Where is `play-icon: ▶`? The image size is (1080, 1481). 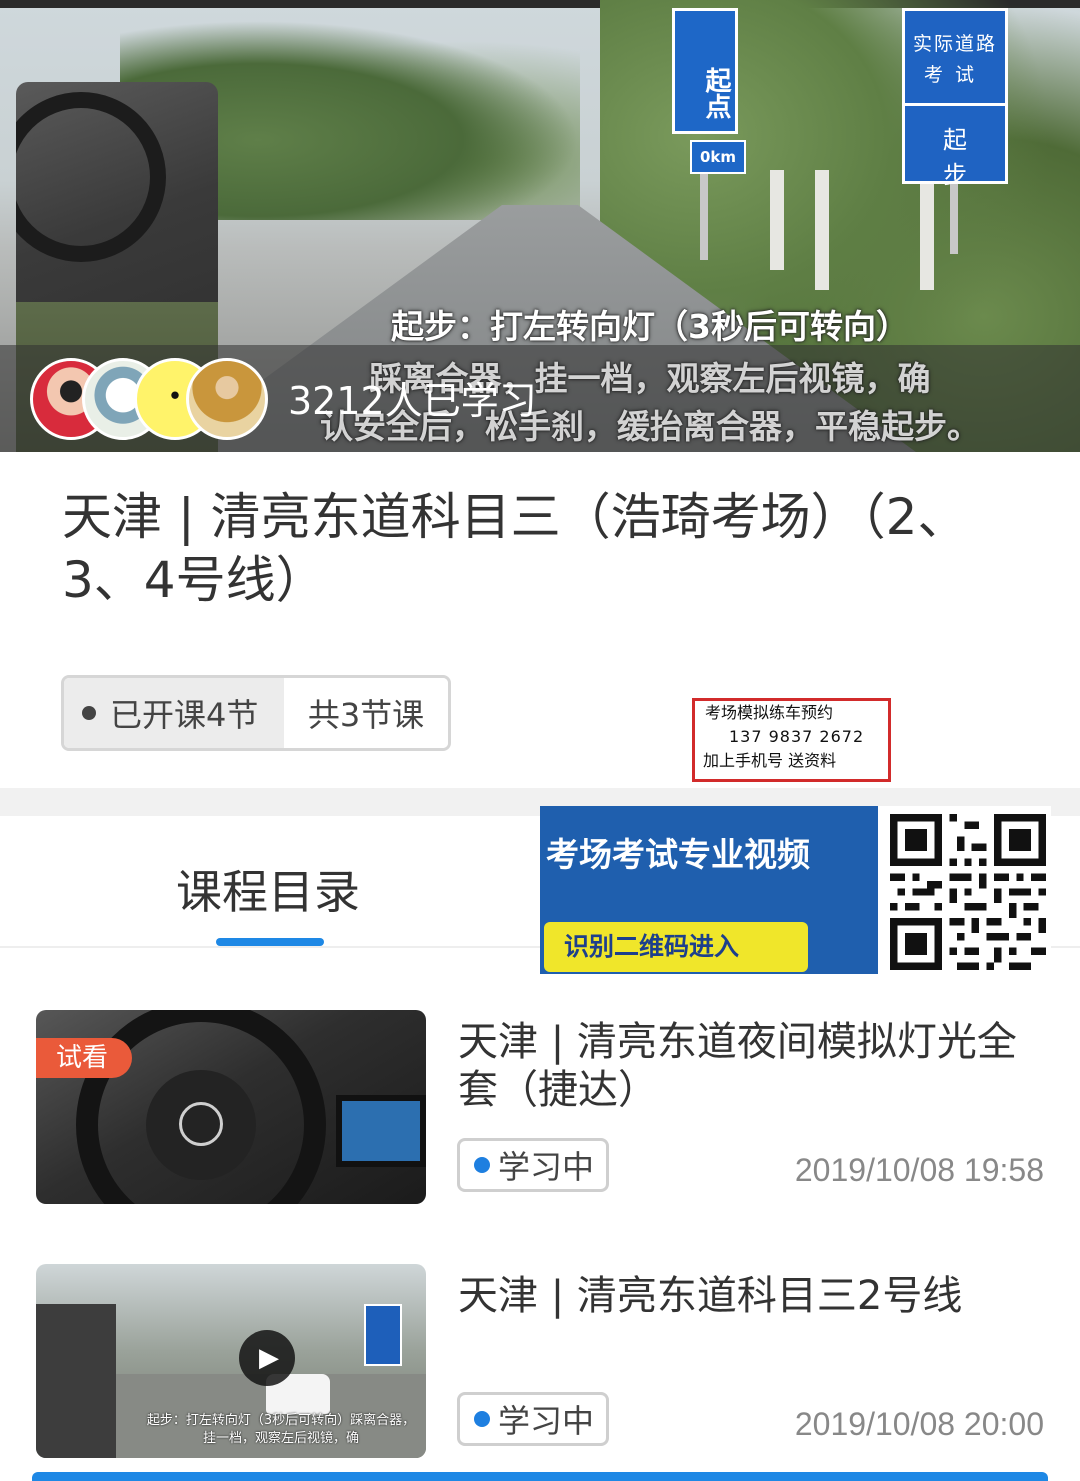
play-icon: ▶ is located at coordinates (267, 1358).